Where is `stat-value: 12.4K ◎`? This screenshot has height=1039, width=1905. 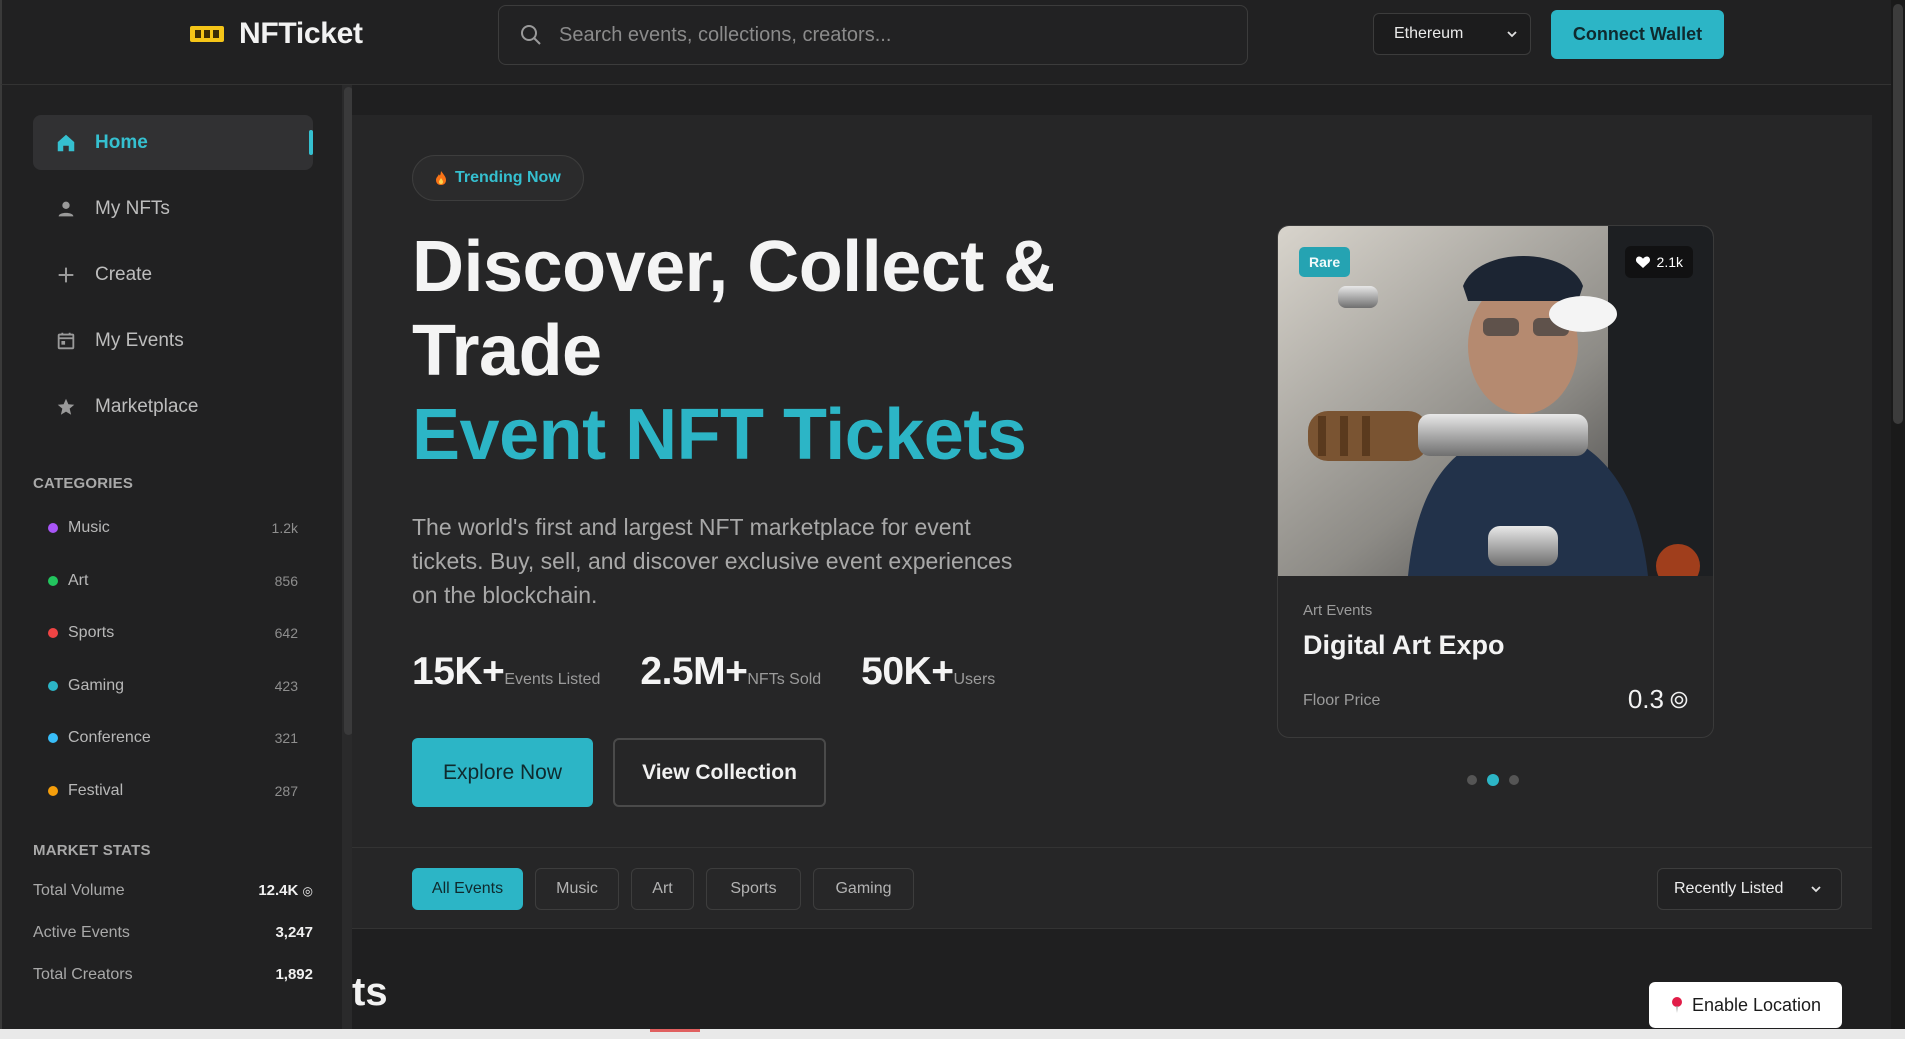
stat-value: 12.4K ◎ is located at coordinates (285, 891).